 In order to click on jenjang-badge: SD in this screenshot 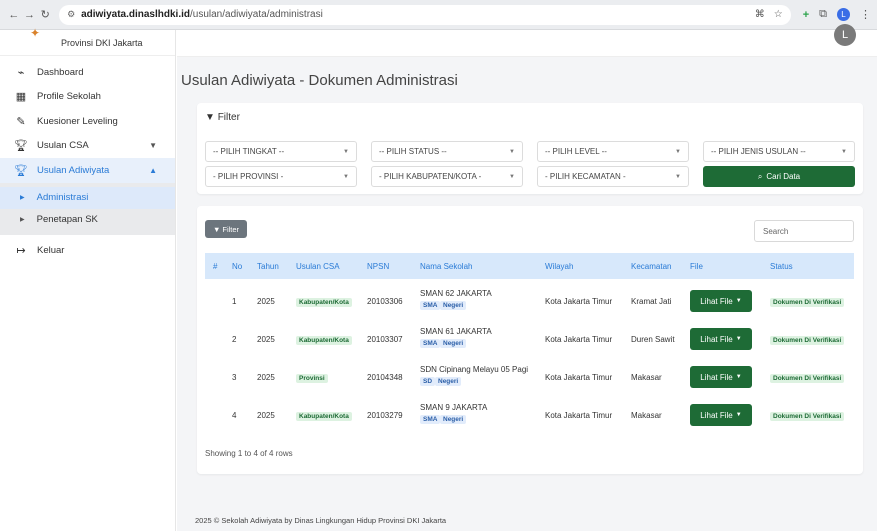, I will do `click(428, 381)`.